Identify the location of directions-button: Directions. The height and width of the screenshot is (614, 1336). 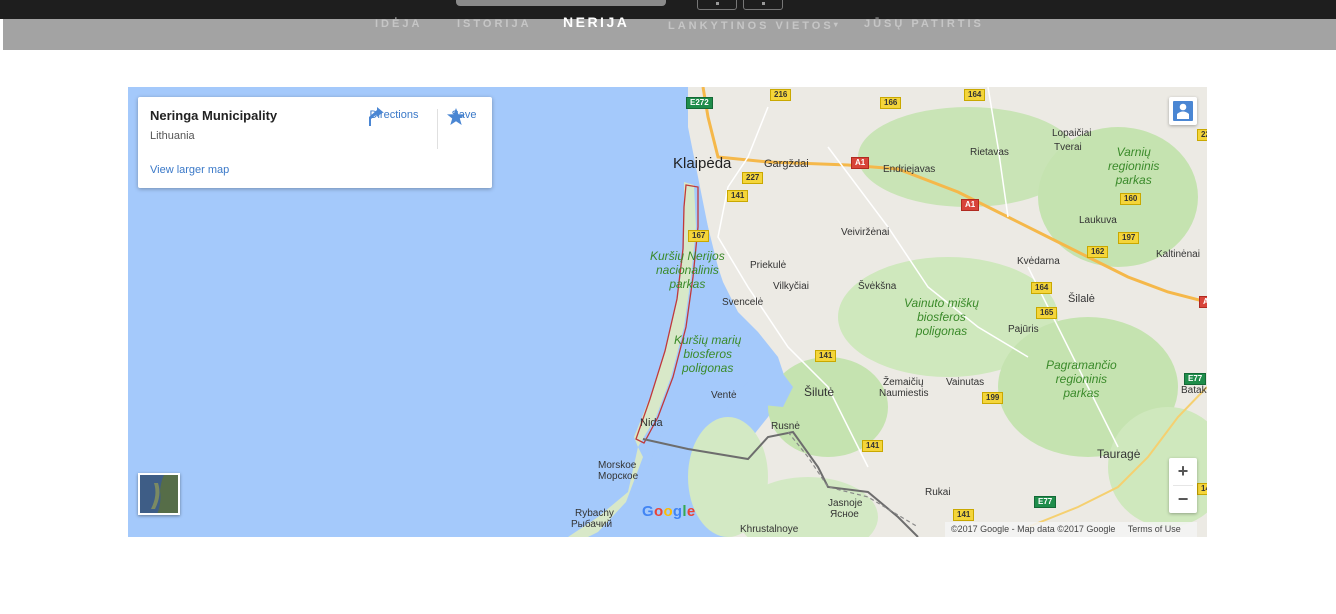
(394, 116).